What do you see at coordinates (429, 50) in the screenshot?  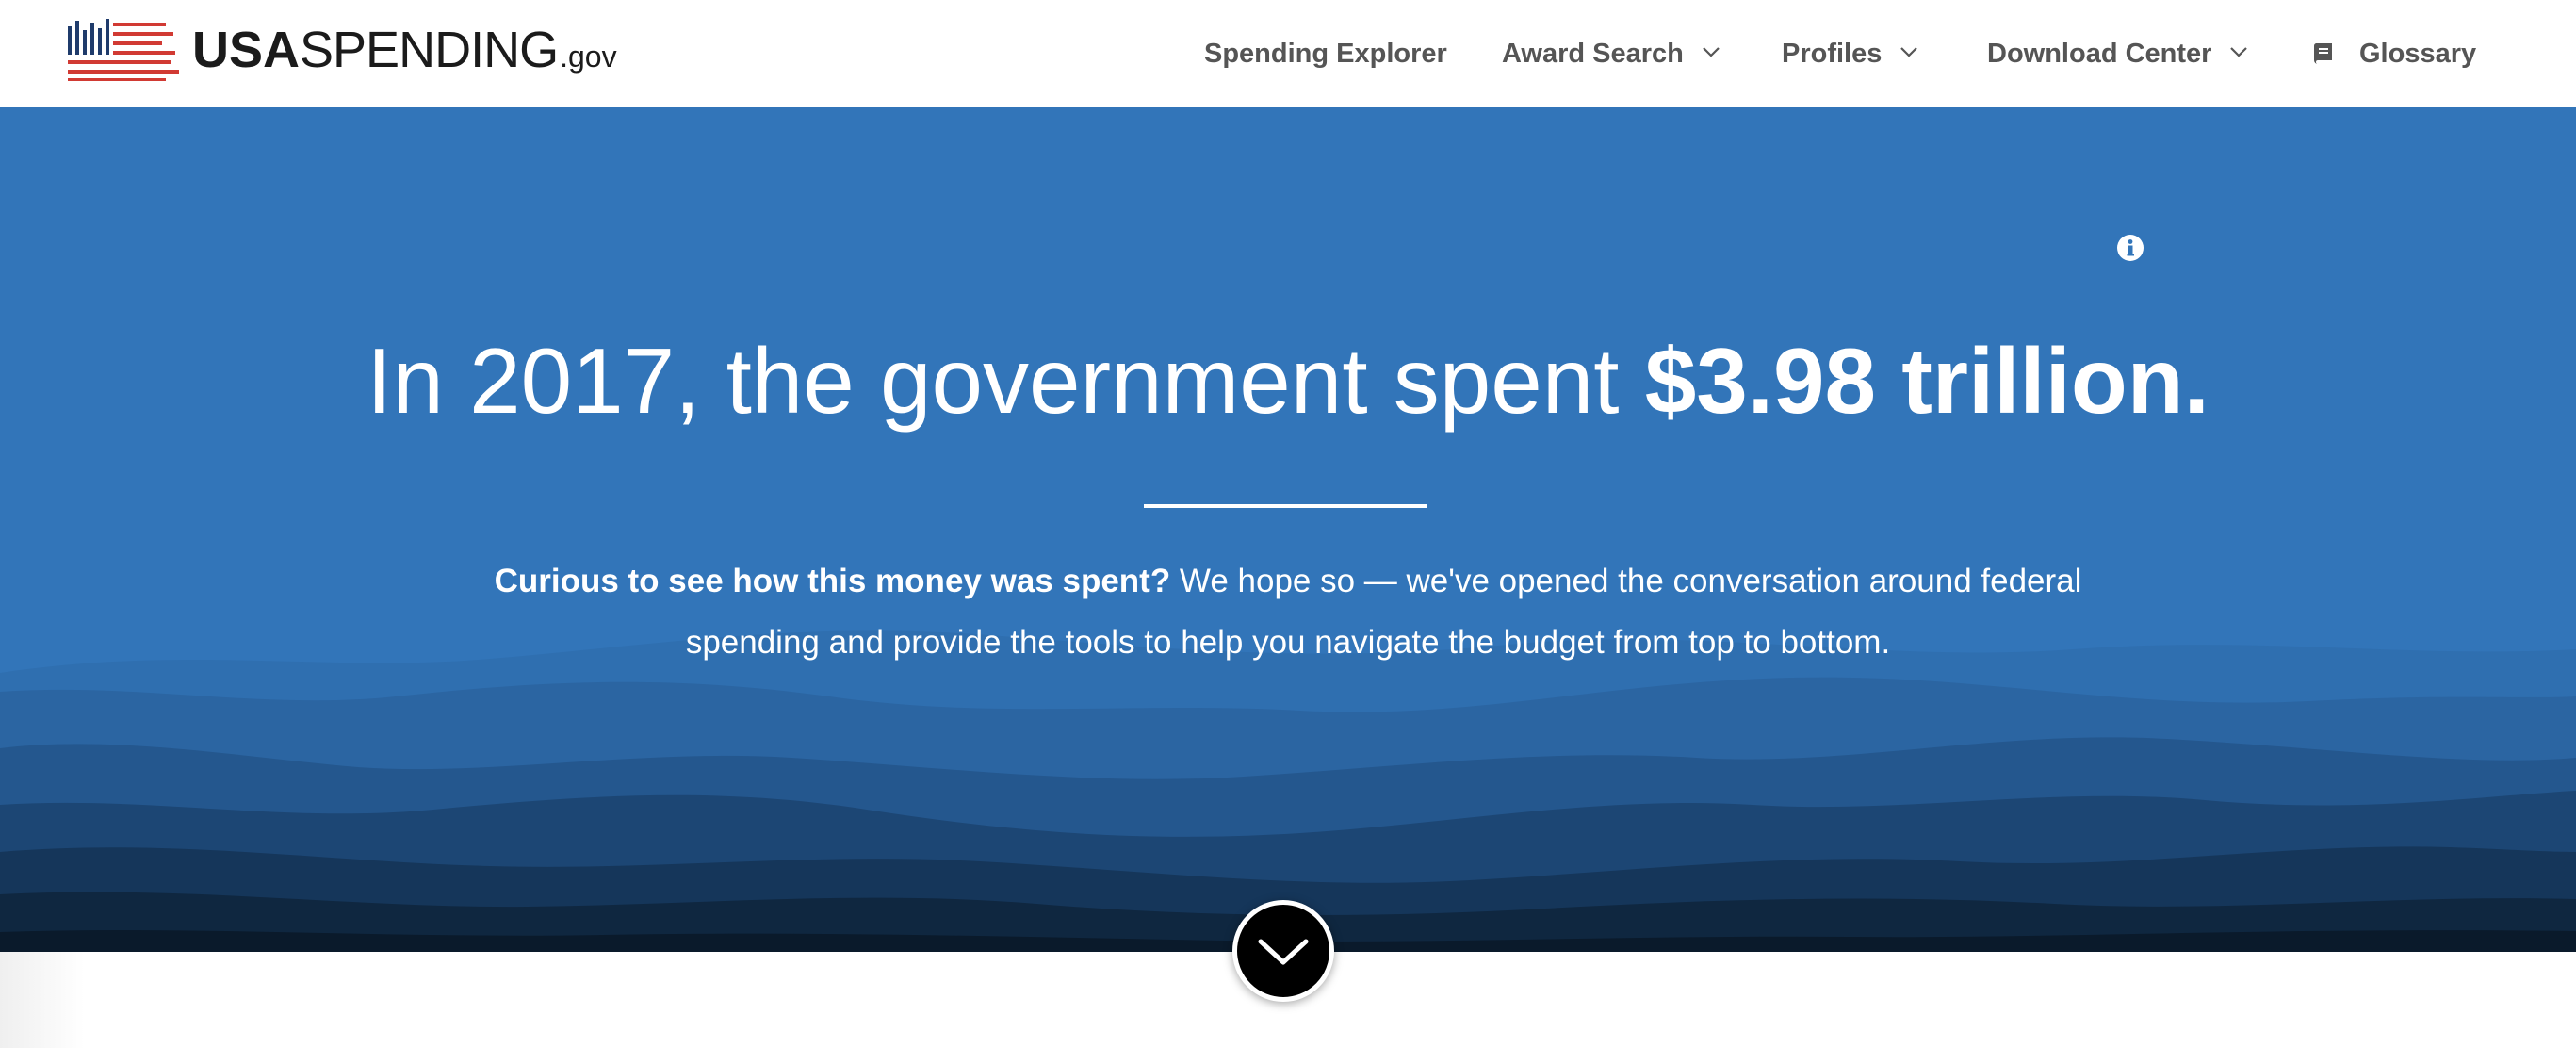 I see `logo-text-spending: SPENDING` at bounding box center [429, 50].